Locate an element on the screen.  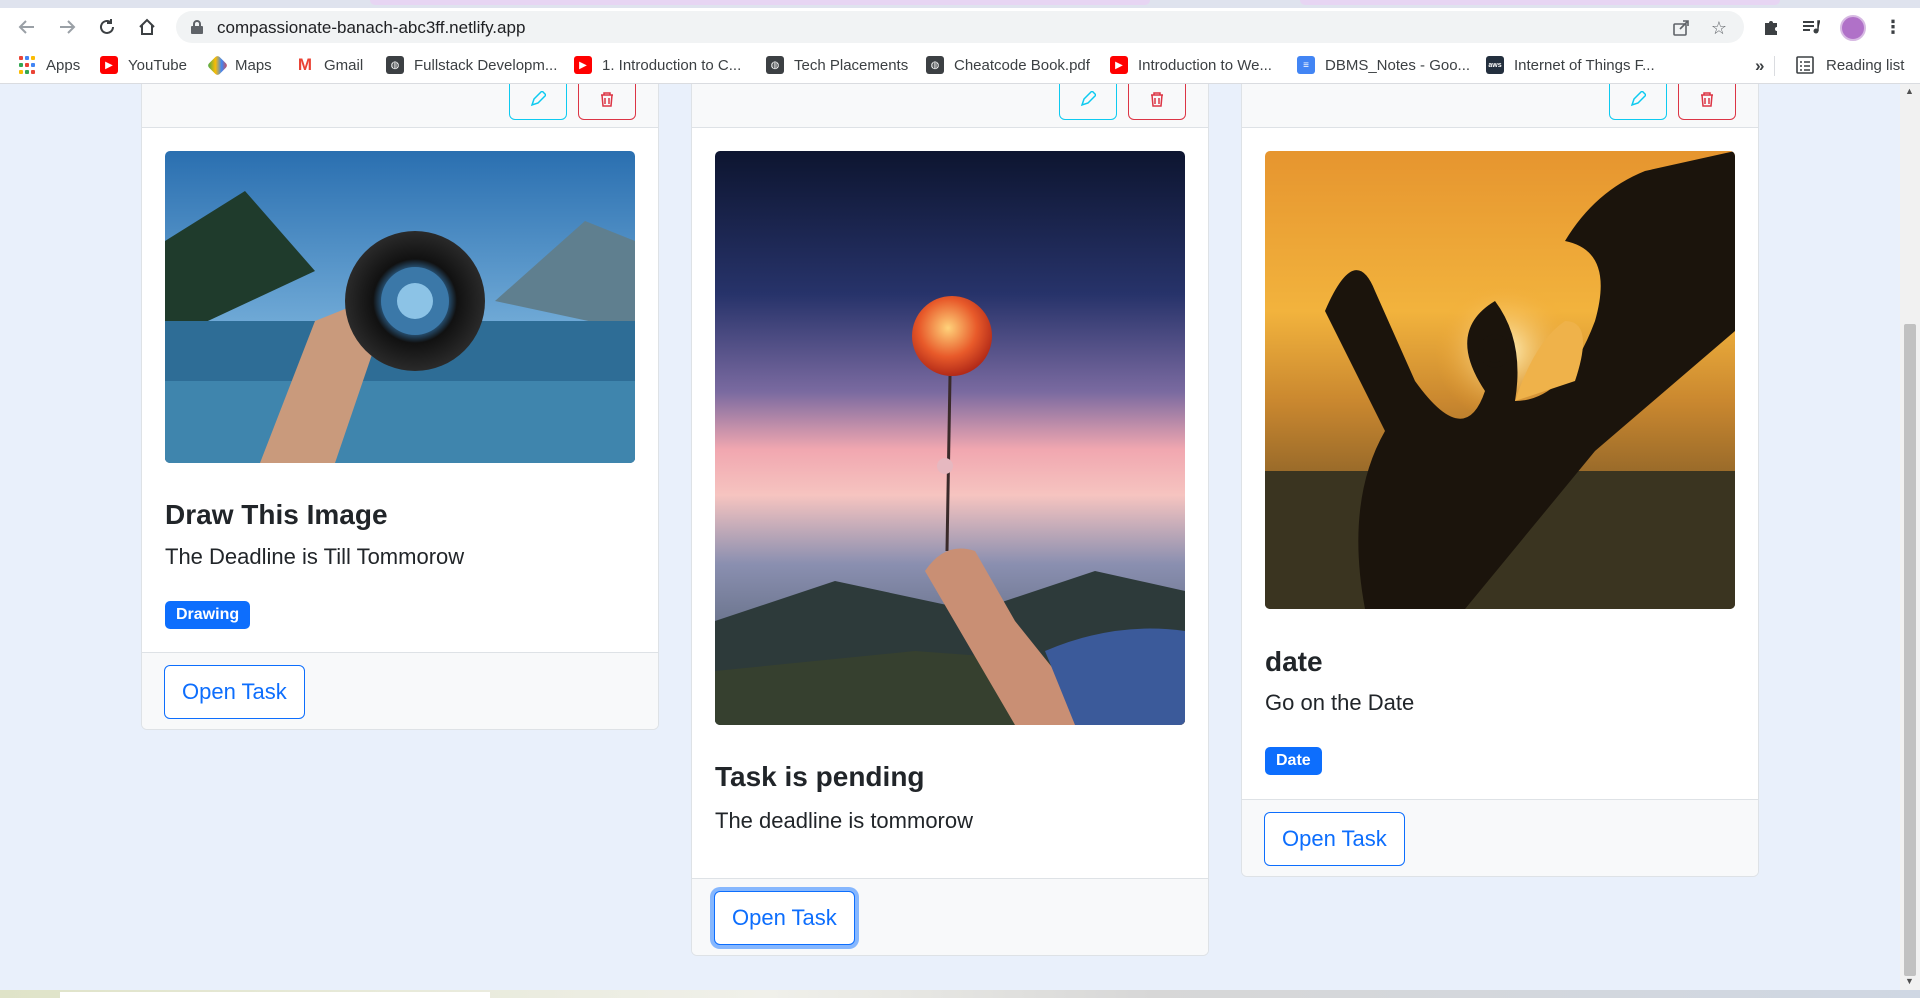
taskbar-highlight is located at coordinates (275, 995).